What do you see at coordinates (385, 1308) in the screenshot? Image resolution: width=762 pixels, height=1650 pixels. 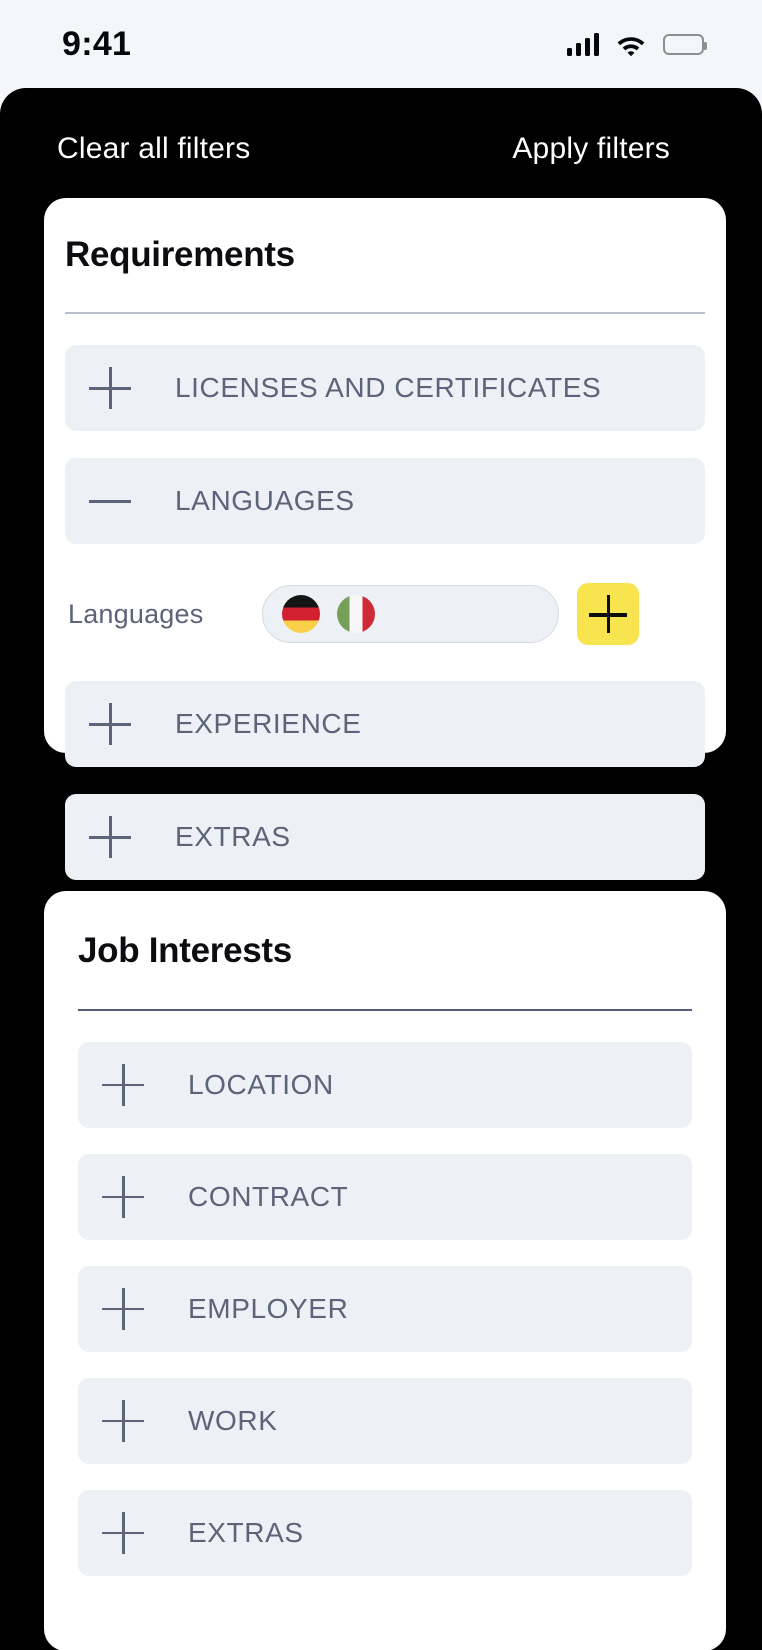 I see `accordion-row-employer: EMPLOYER` at bounding box center [385, 1308].